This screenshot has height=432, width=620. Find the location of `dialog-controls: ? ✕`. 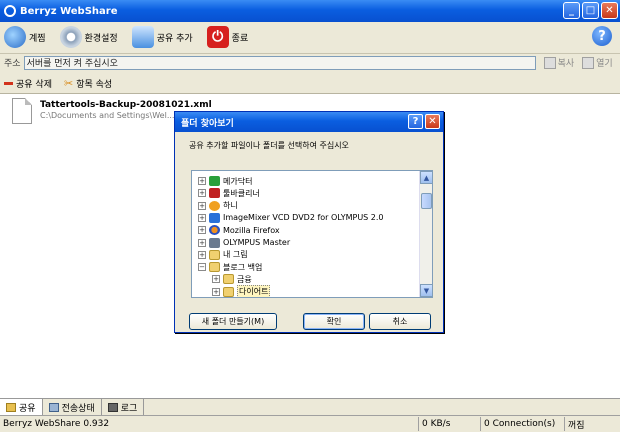

dialog-controls: ? ✕ is located at coordinates (424, 121).